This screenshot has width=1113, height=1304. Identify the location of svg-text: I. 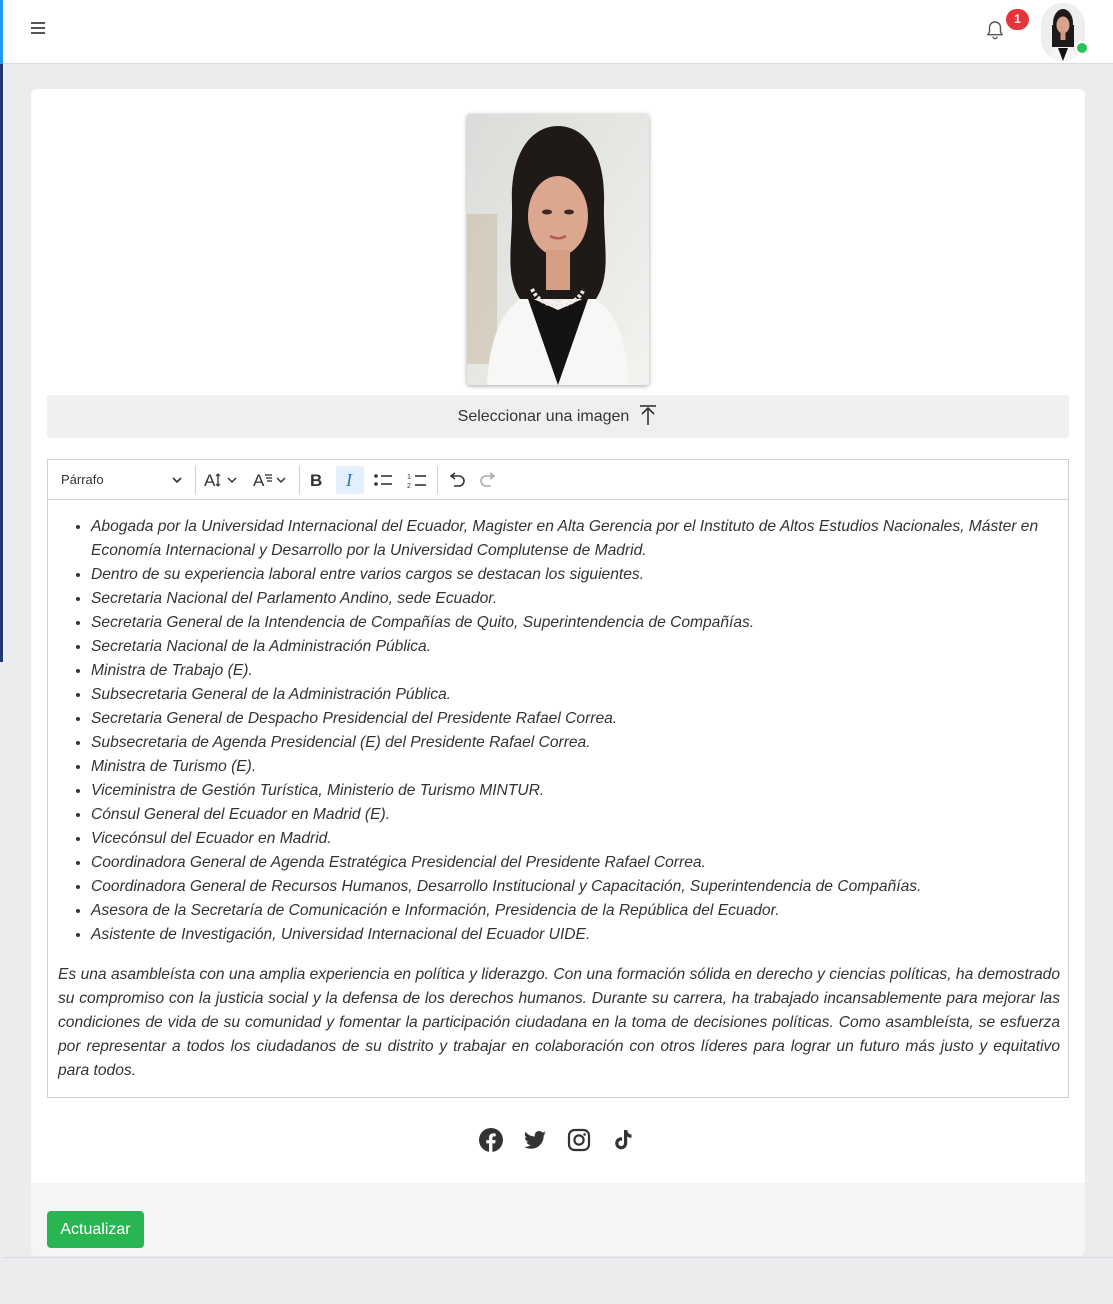
(349, 480).